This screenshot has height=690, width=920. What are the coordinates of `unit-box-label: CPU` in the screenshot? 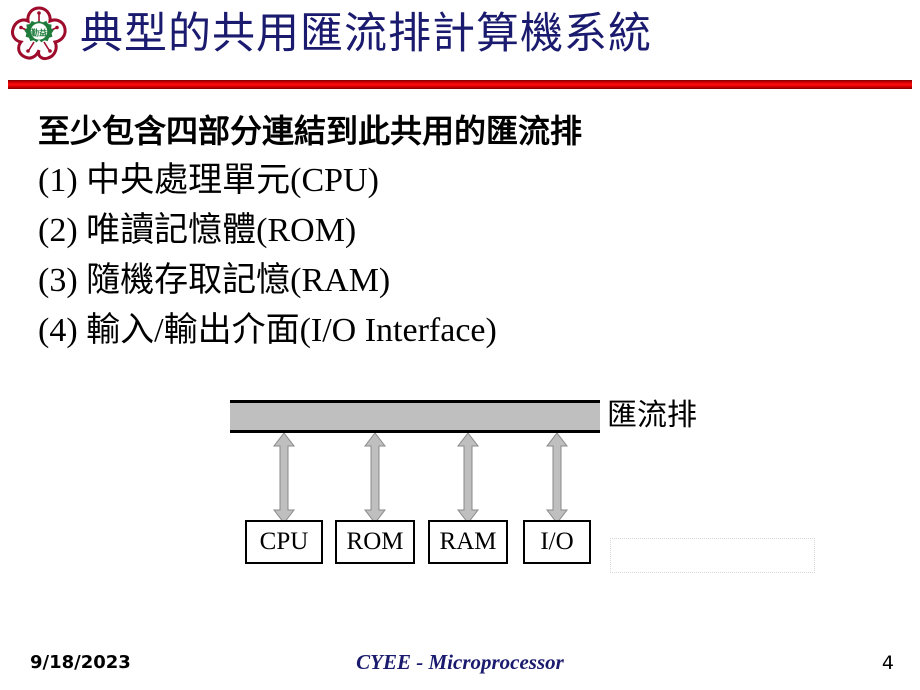 It's located at (284, 541).